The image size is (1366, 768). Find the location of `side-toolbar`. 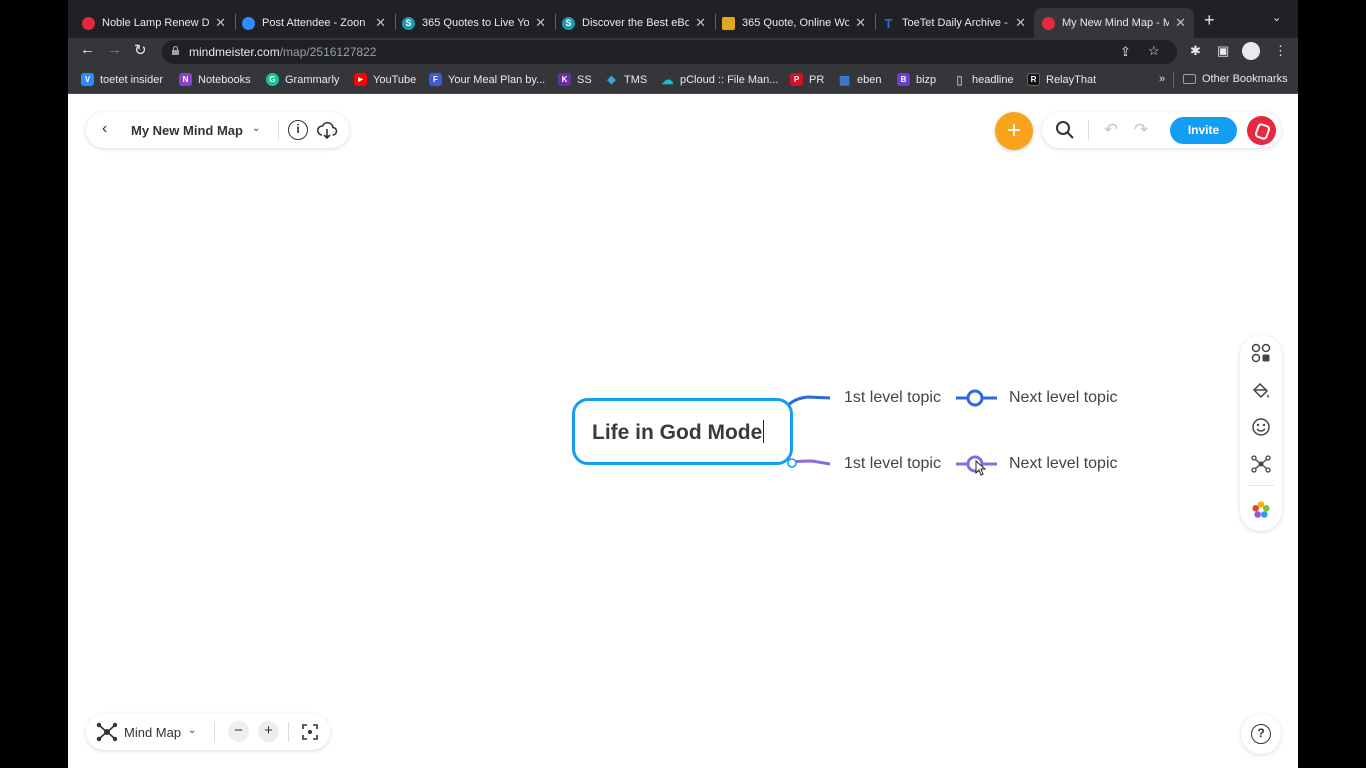

side-toolbar is located at coordinates (1261, 433).